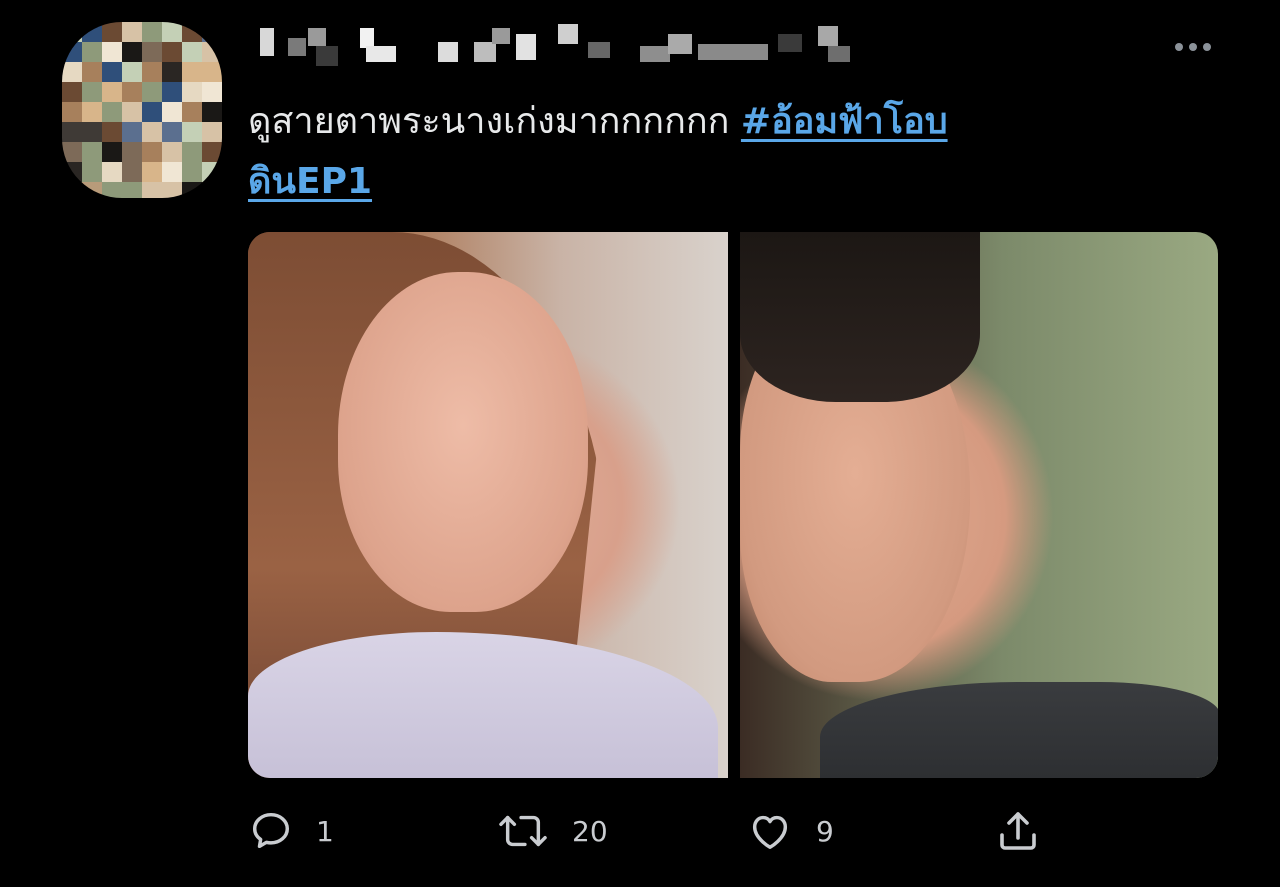  Describe the element at coordinates (494, 121) in the screenshot. I see `tweet-body-text: ดูสายตาพระนางเก่งมากกกกกก` at that location.